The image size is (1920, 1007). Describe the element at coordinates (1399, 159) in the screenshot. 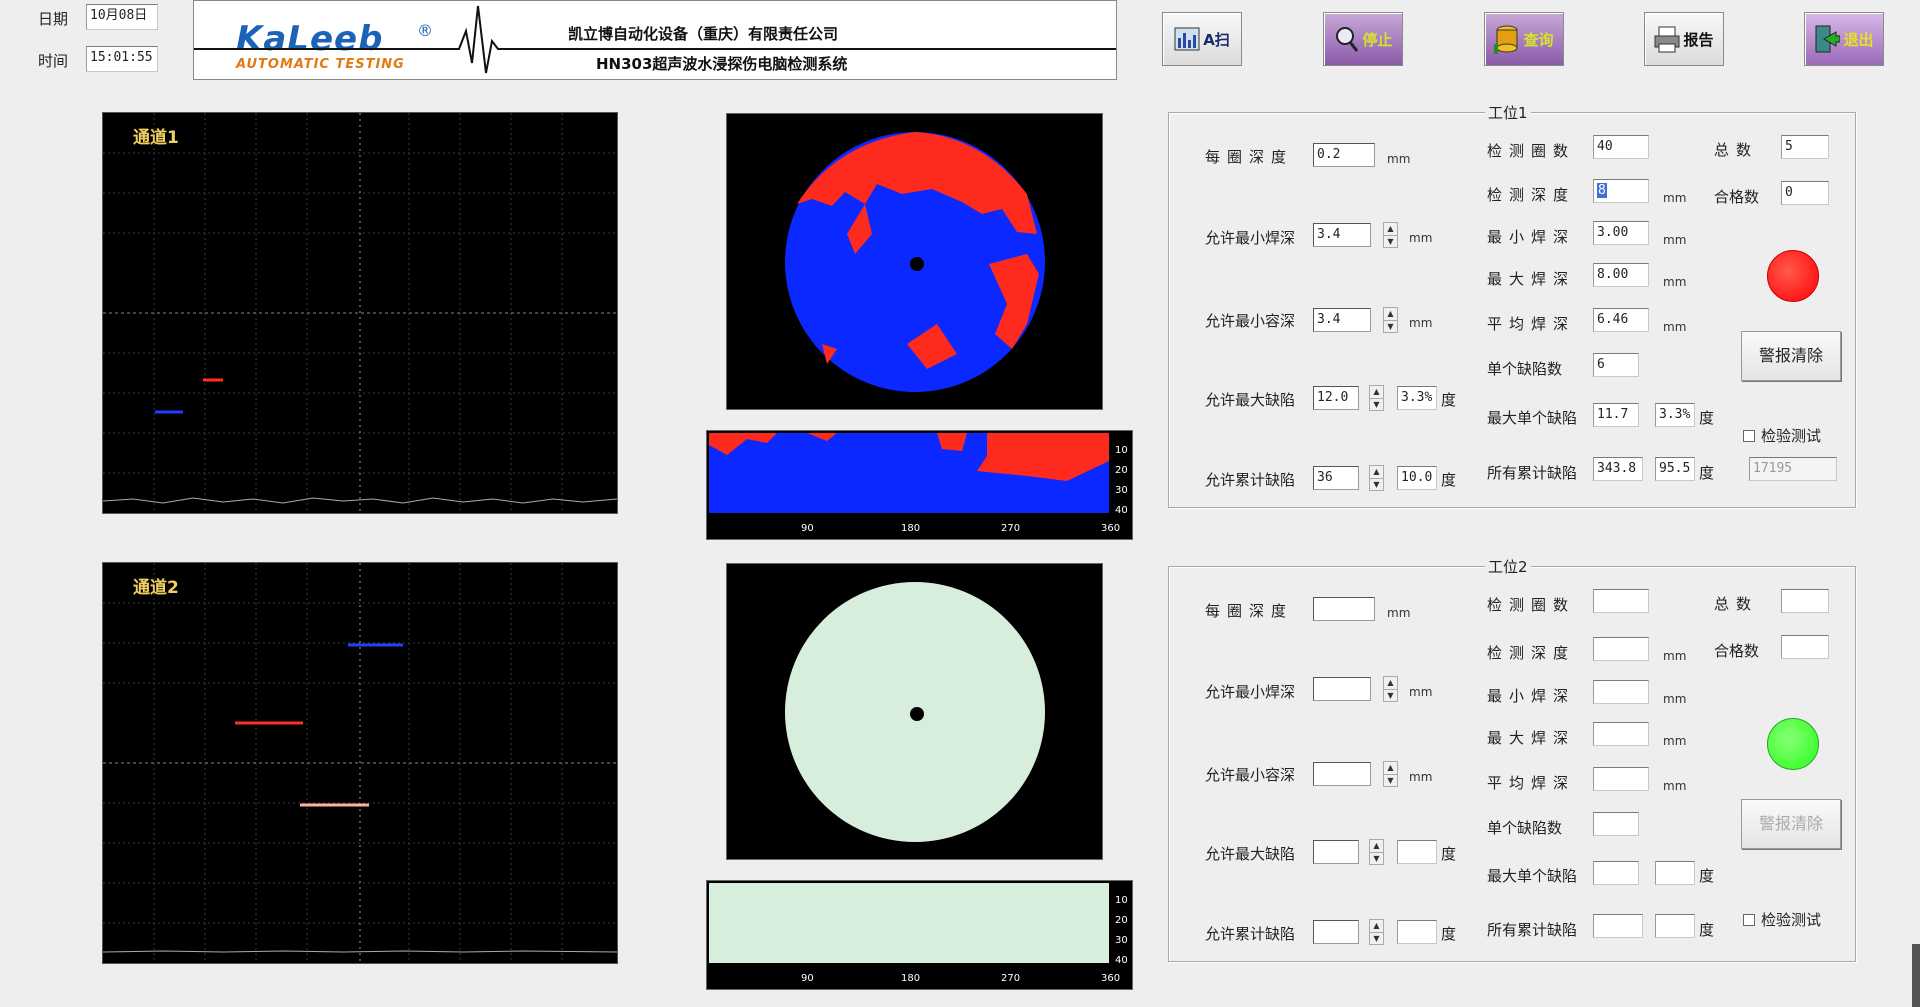

I see `depth-per-rev-unit: mm` at that location.